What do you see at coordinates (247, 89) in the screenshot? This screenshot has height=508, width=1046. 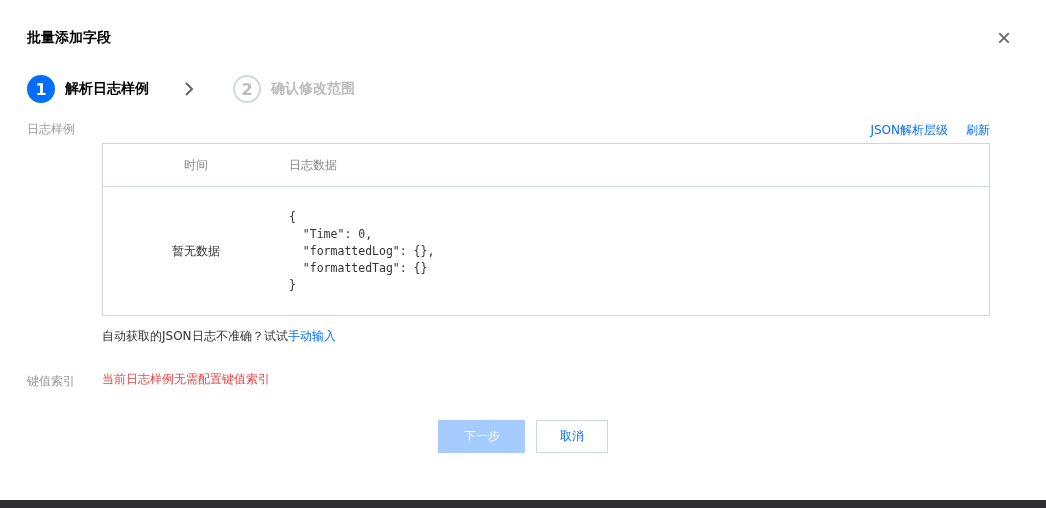 I see `step-number: 2` at bounding box center [247, 89].